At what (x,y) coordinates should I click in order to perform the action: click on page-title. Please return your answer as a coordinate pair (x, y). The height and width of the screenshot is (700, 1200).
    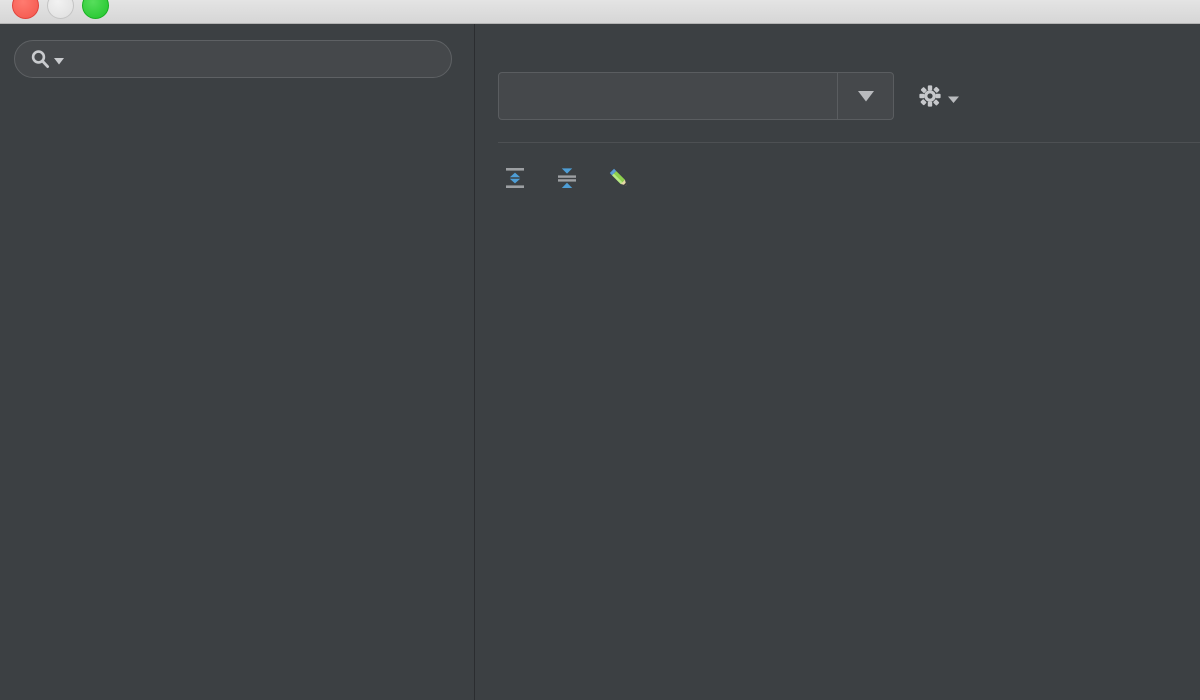
    Looking at the image, I should click on (838, 38).